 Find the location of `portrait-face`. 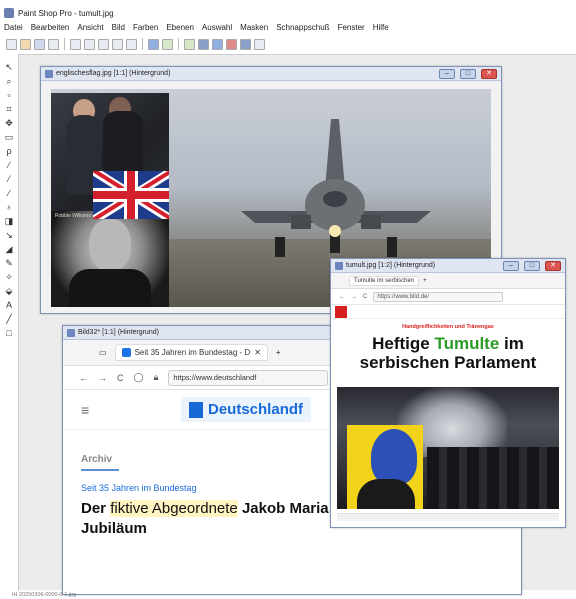

portrait-face is located at coordinates (110, 245).